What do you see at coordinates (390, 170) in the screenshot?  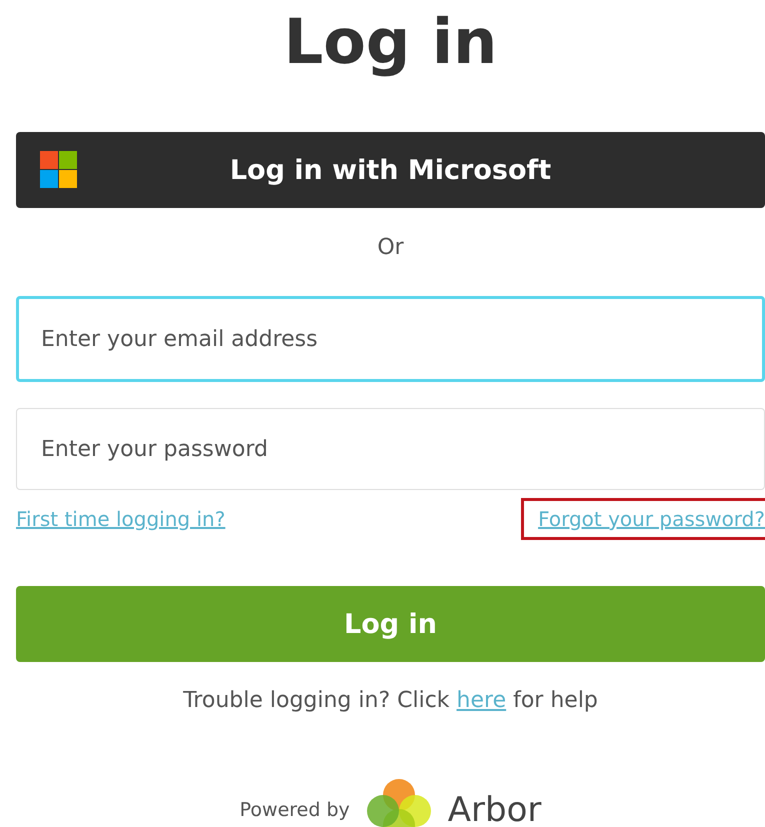 I see `microsoft-login-button: Log in with Microsoft` at bounding box center [390, 170].